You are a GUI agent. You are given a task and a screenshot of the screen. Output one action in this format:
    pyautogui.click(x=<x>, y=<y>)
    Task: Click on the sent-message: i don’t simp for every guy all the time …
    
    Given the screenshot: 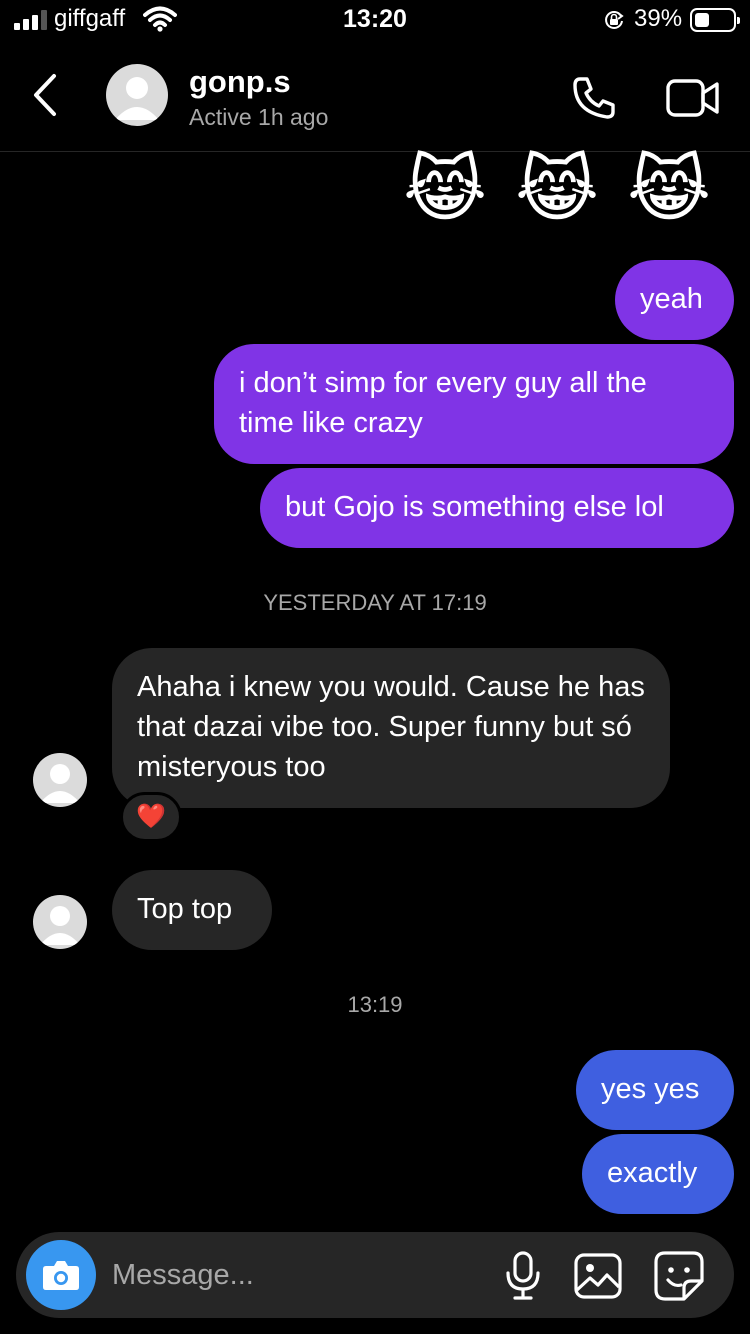 What is the action you would take?
    pyautogui.click(x=474, y=404)
    